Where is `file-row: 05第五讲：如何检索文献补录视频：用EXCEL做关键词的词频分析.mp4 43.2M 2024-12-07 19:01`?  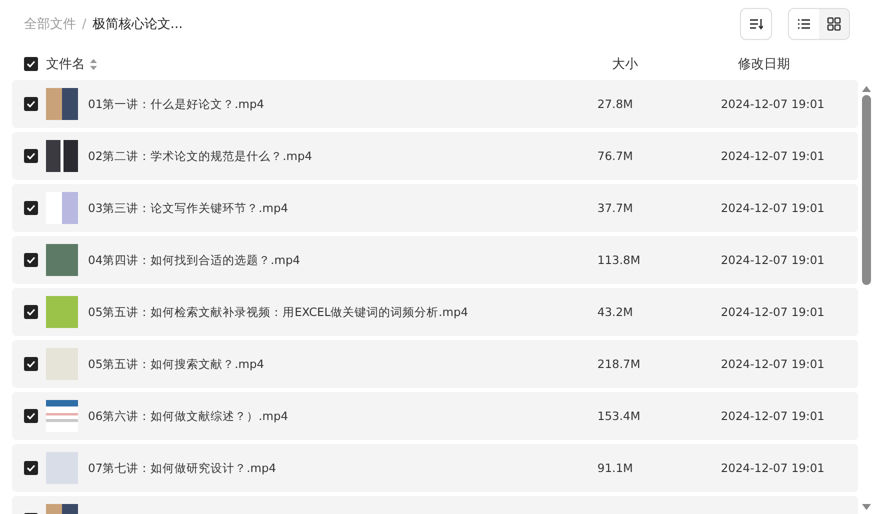
file-row: 05第五讲：如何检索文献补录视频：用EXCEL做关键词的词频分析.mp4 43.2M 2024-12-07 19:01 is located at coordinates (435, 312).